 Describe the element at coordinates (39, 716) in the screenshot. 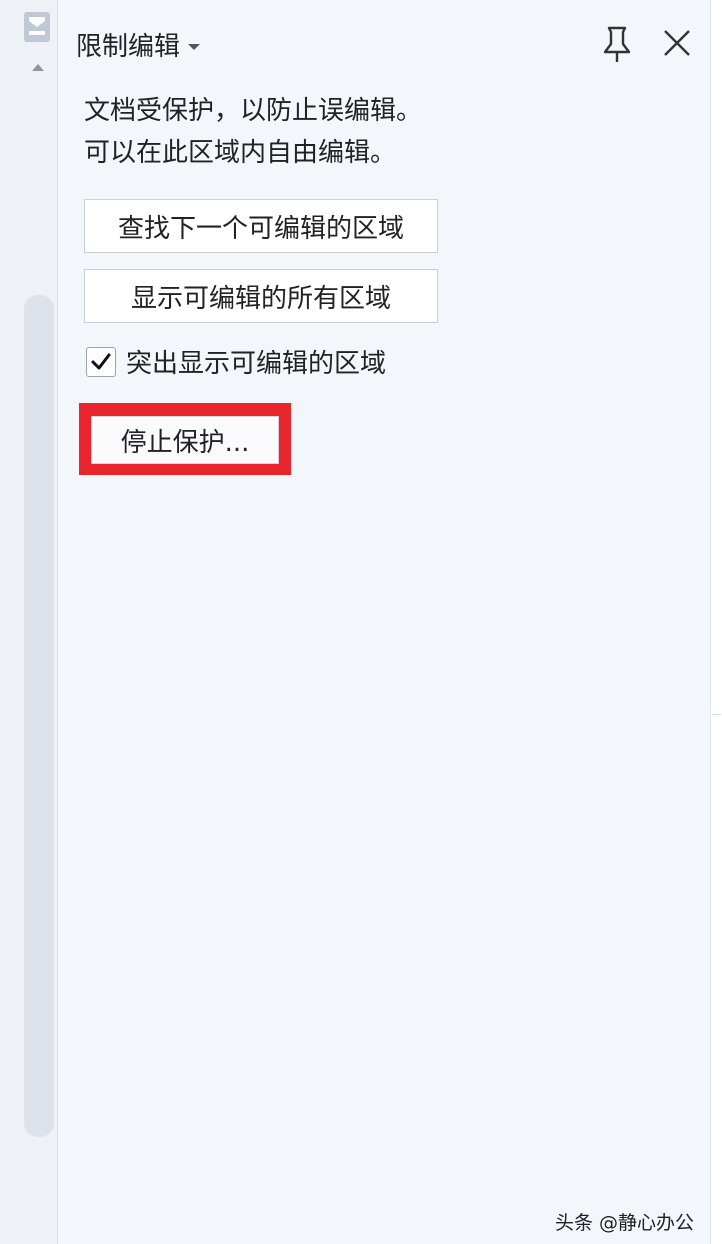

I see `vertical-scrollbar` at that location.